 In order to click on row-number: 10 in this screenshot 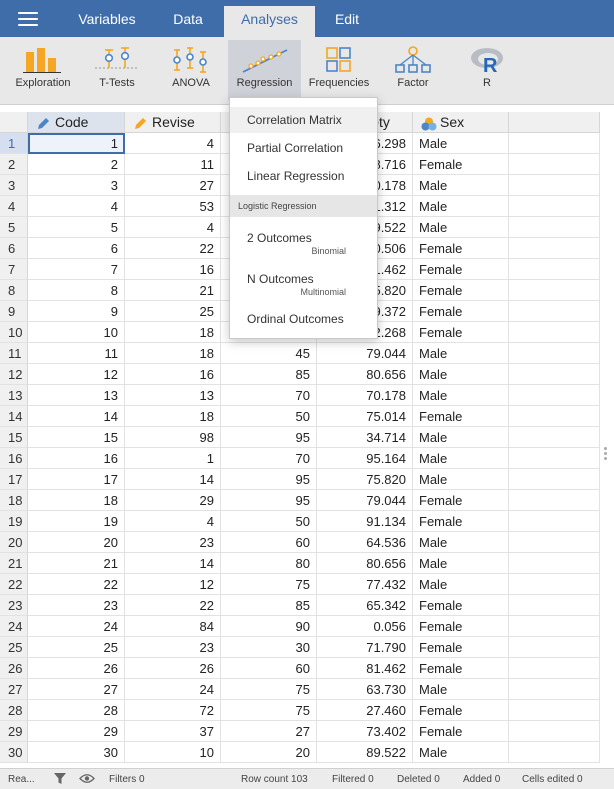, I will do `click(14, 332)`.